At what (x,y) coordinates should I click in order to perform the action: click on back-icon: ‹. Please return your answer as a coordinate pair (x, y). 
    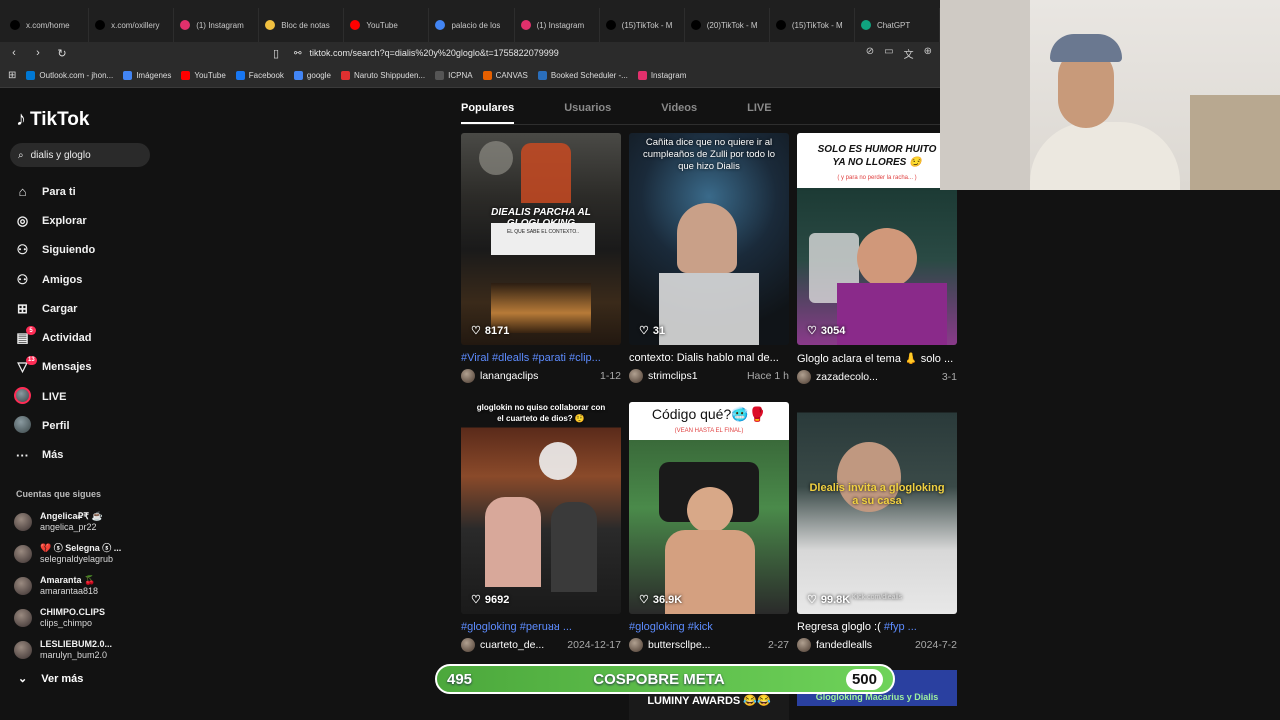
    Looking at the image, I should click on (14, 53).